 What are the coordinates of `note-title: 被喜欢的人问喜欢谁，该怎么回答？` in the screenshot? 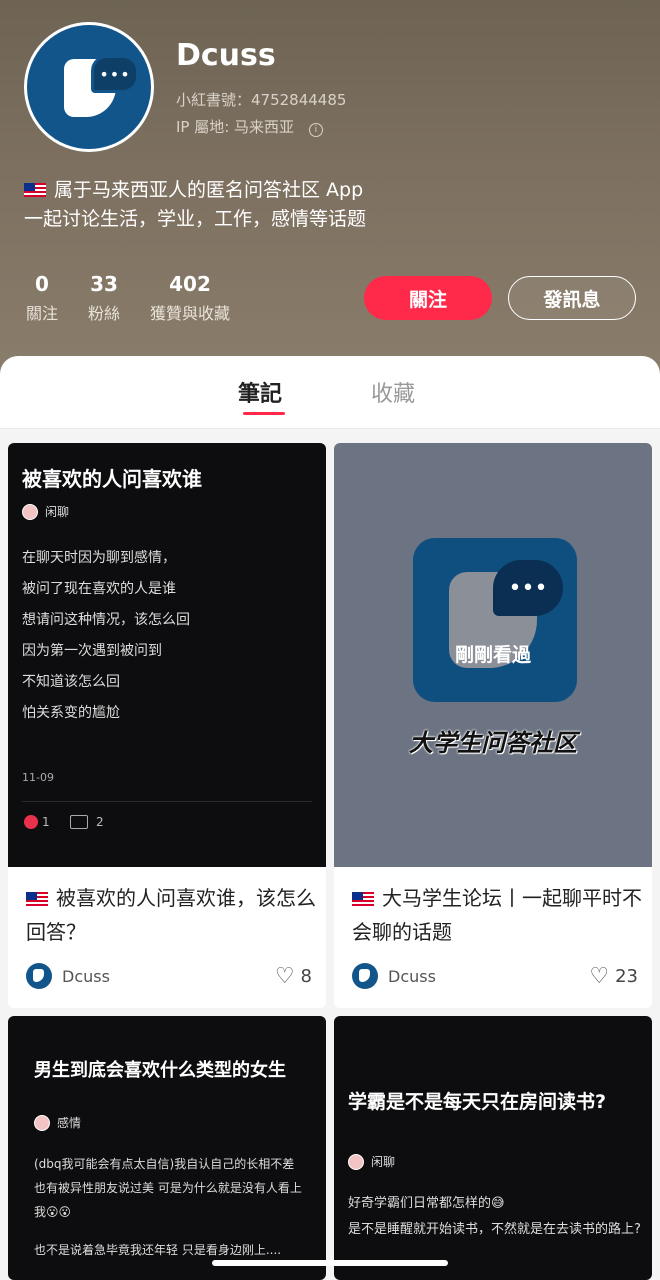 It's located at (171, 915).